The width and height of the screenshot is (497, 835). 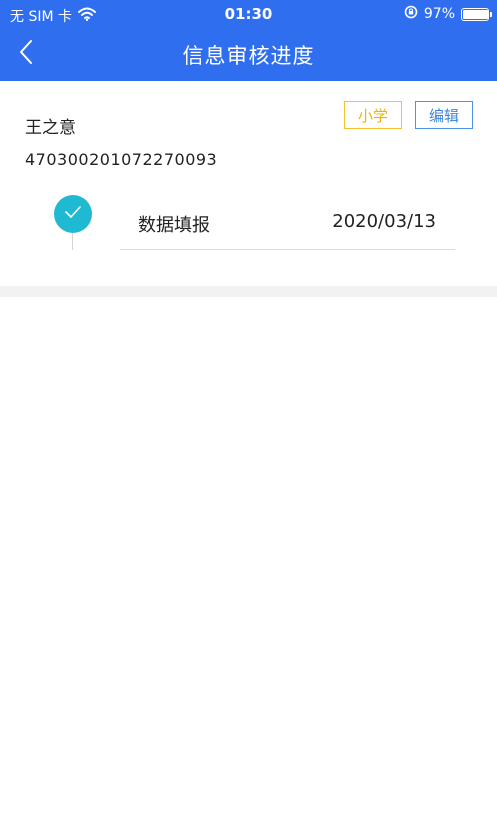 What do you see at coordinates (384, 221) in the screenshot?
I see `step-date: 2020/03/13` at bounding box center [384, 221].